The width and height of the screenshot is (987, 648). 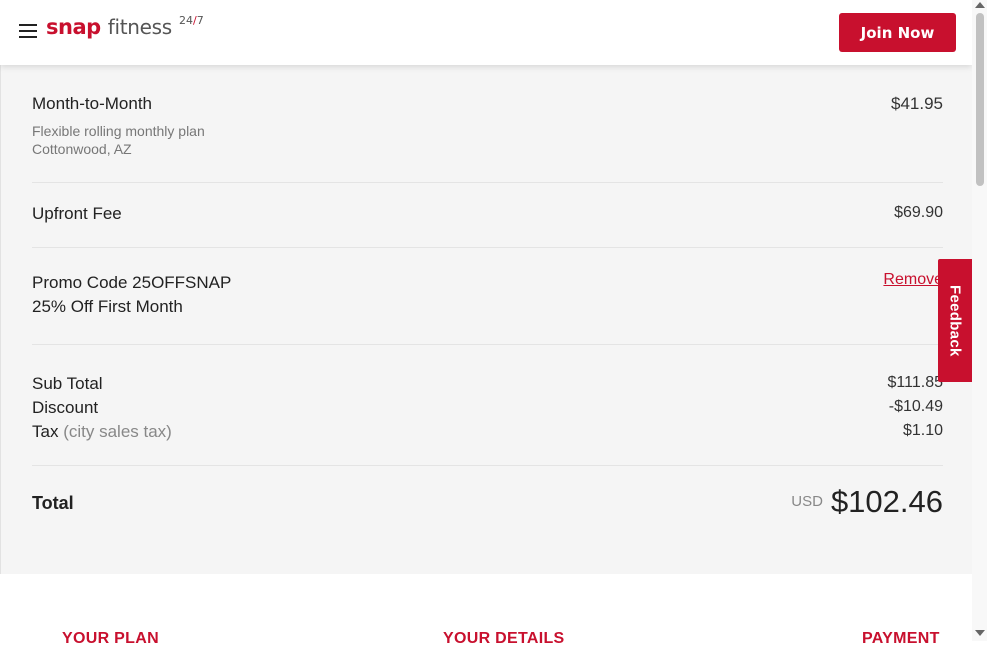 What do you see at coordinates (487, 506) in the screenshot?
I see `total-row: Total USD $102.46` at bounding box center [487, 506].